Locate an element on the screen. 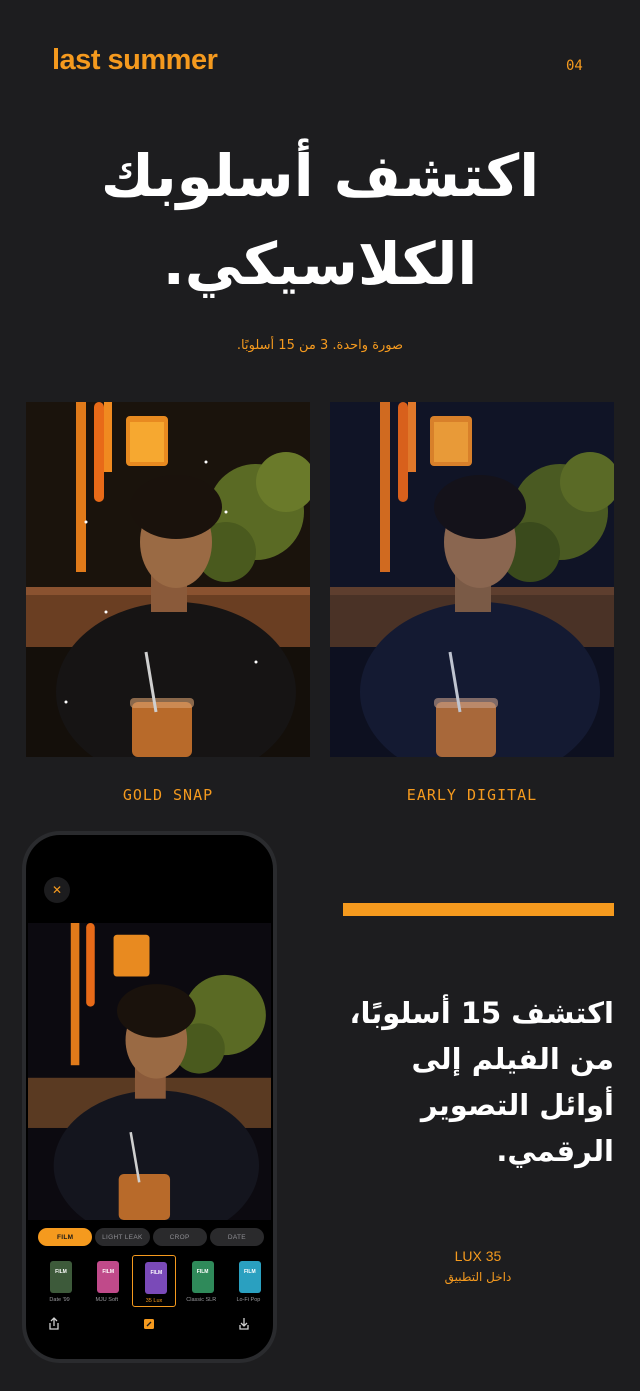 The image size is (640, 1391). edit-icon is located at coordinates (149, 1324).